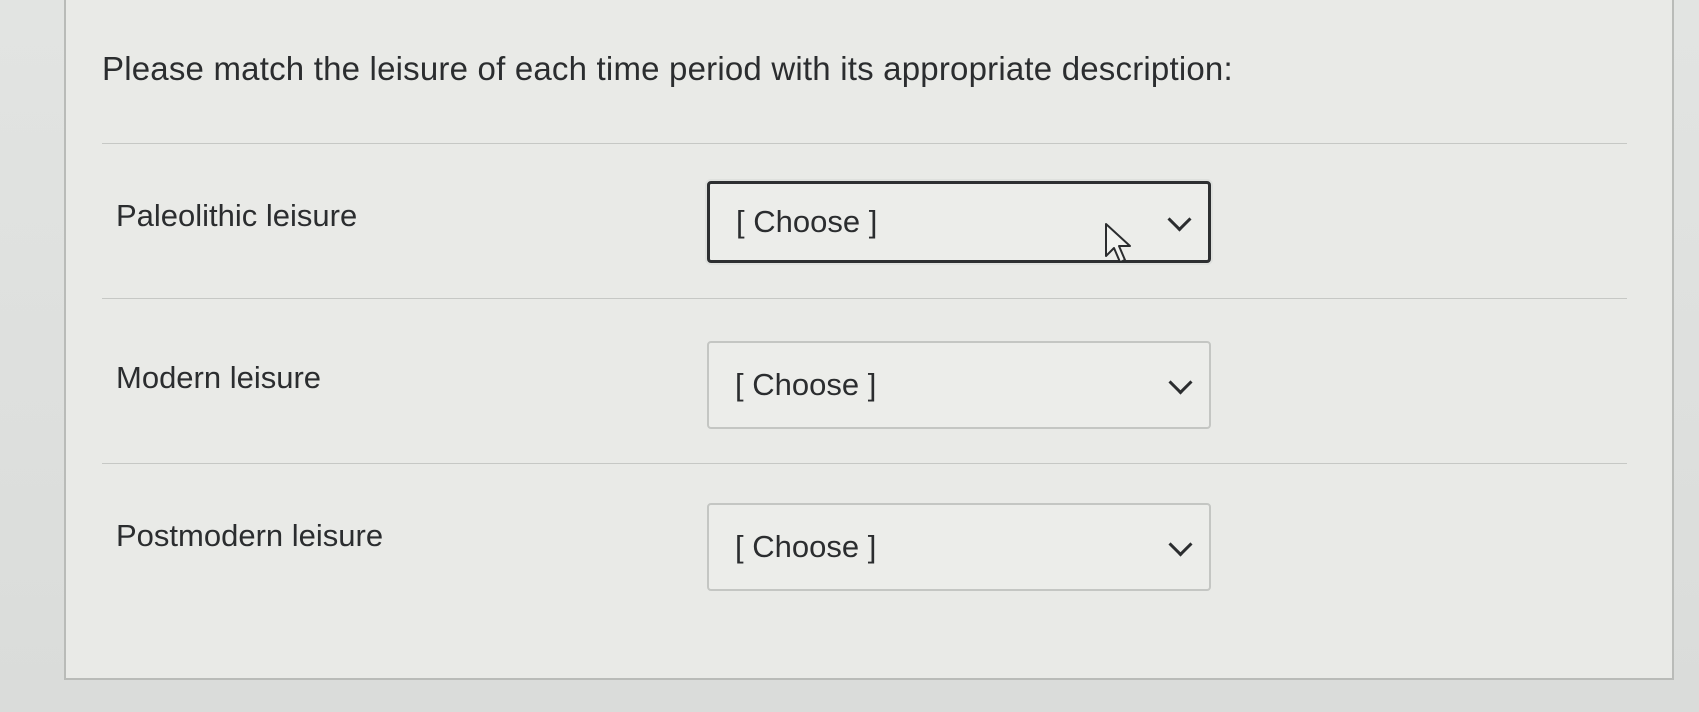 The height and width of the screenshot is (712, 1699). Describe the element at coordinates (959, 385) in the screenshot. I see `select-modern: [ Choose ]` at that location.